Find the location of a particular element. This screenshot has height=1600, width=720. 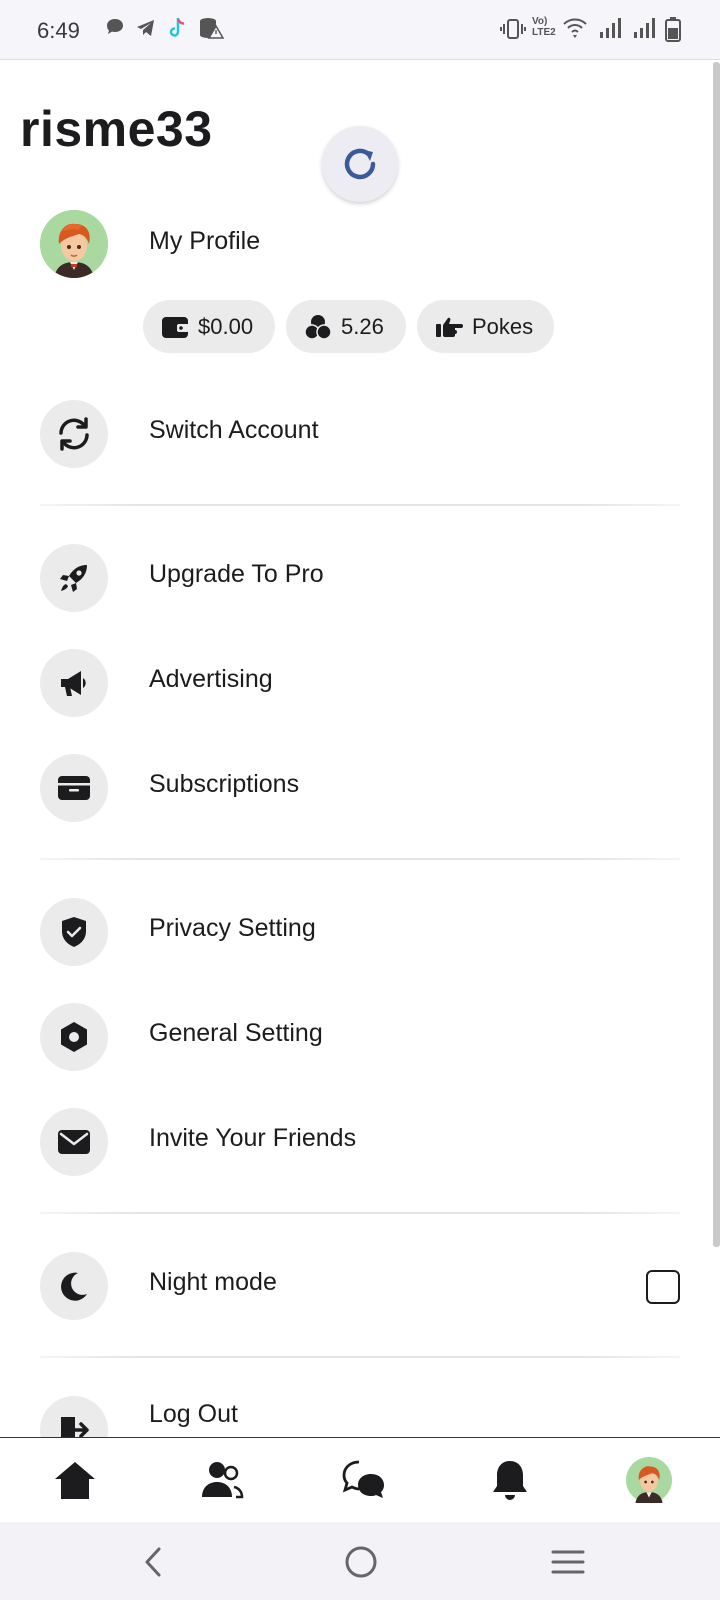

notifications-icon is located at coordinates (510, 1480).